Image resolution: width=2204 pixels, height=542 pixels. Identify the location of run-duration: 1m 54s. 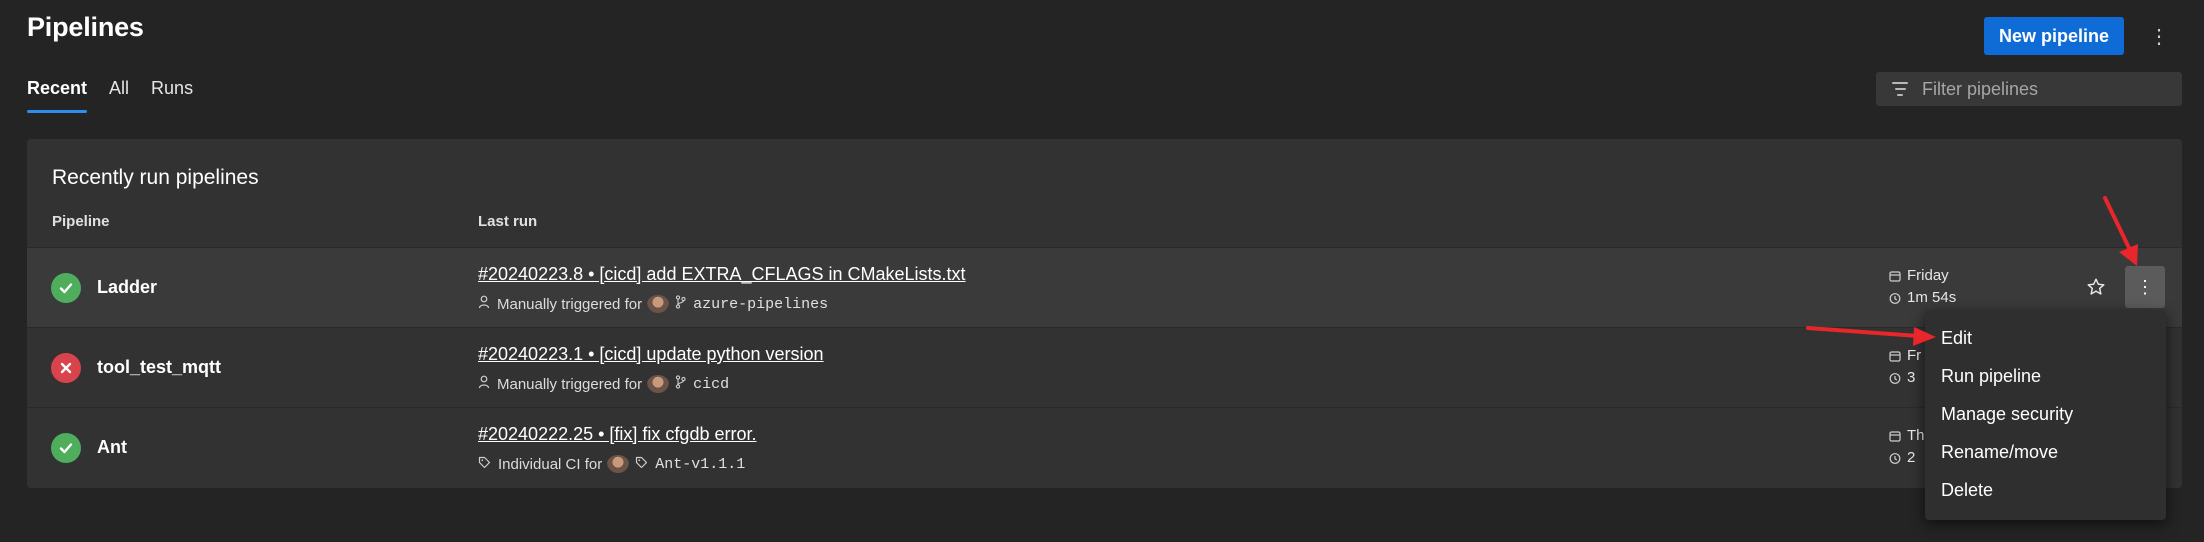
(1922, 297).